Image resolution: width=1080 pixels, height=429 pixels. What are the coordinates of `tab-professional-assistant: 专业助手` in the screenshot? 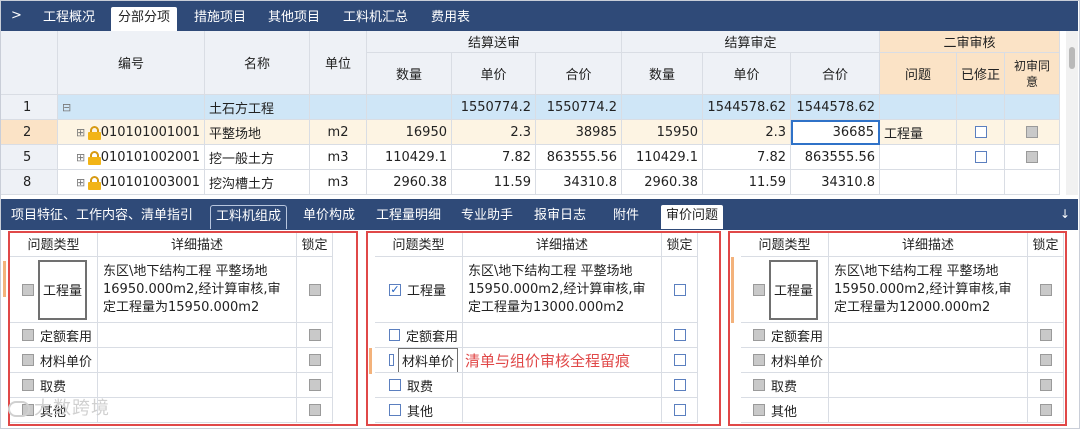 It's located at (487, 217).